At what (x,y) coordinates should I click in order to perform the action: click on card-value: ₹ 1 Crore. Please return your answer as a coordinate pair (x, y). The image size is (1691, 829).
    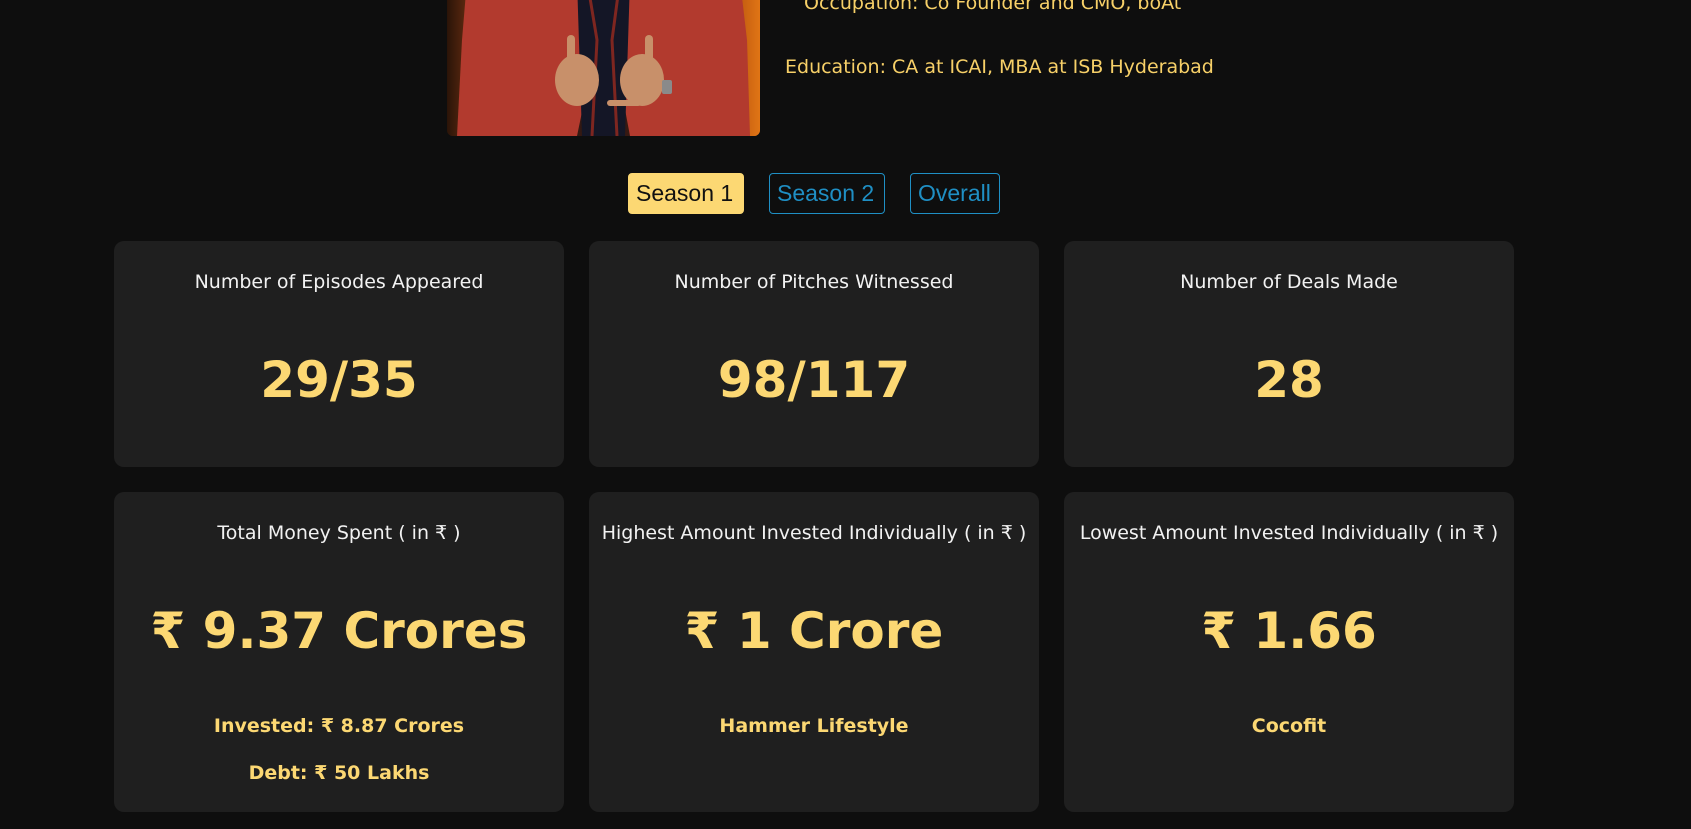
    Looking at the image, I should click on (814, 631).